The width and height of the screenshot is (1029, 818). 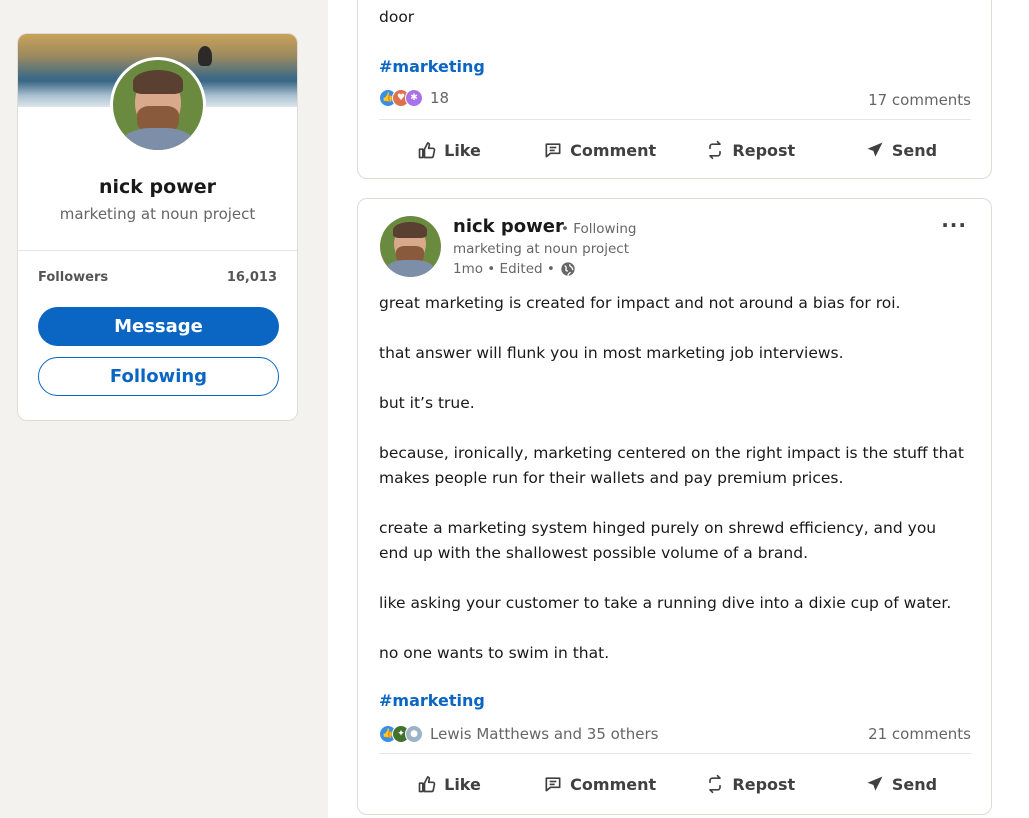 I want to click on followers-label: Followers, so click(x=73, y=277).